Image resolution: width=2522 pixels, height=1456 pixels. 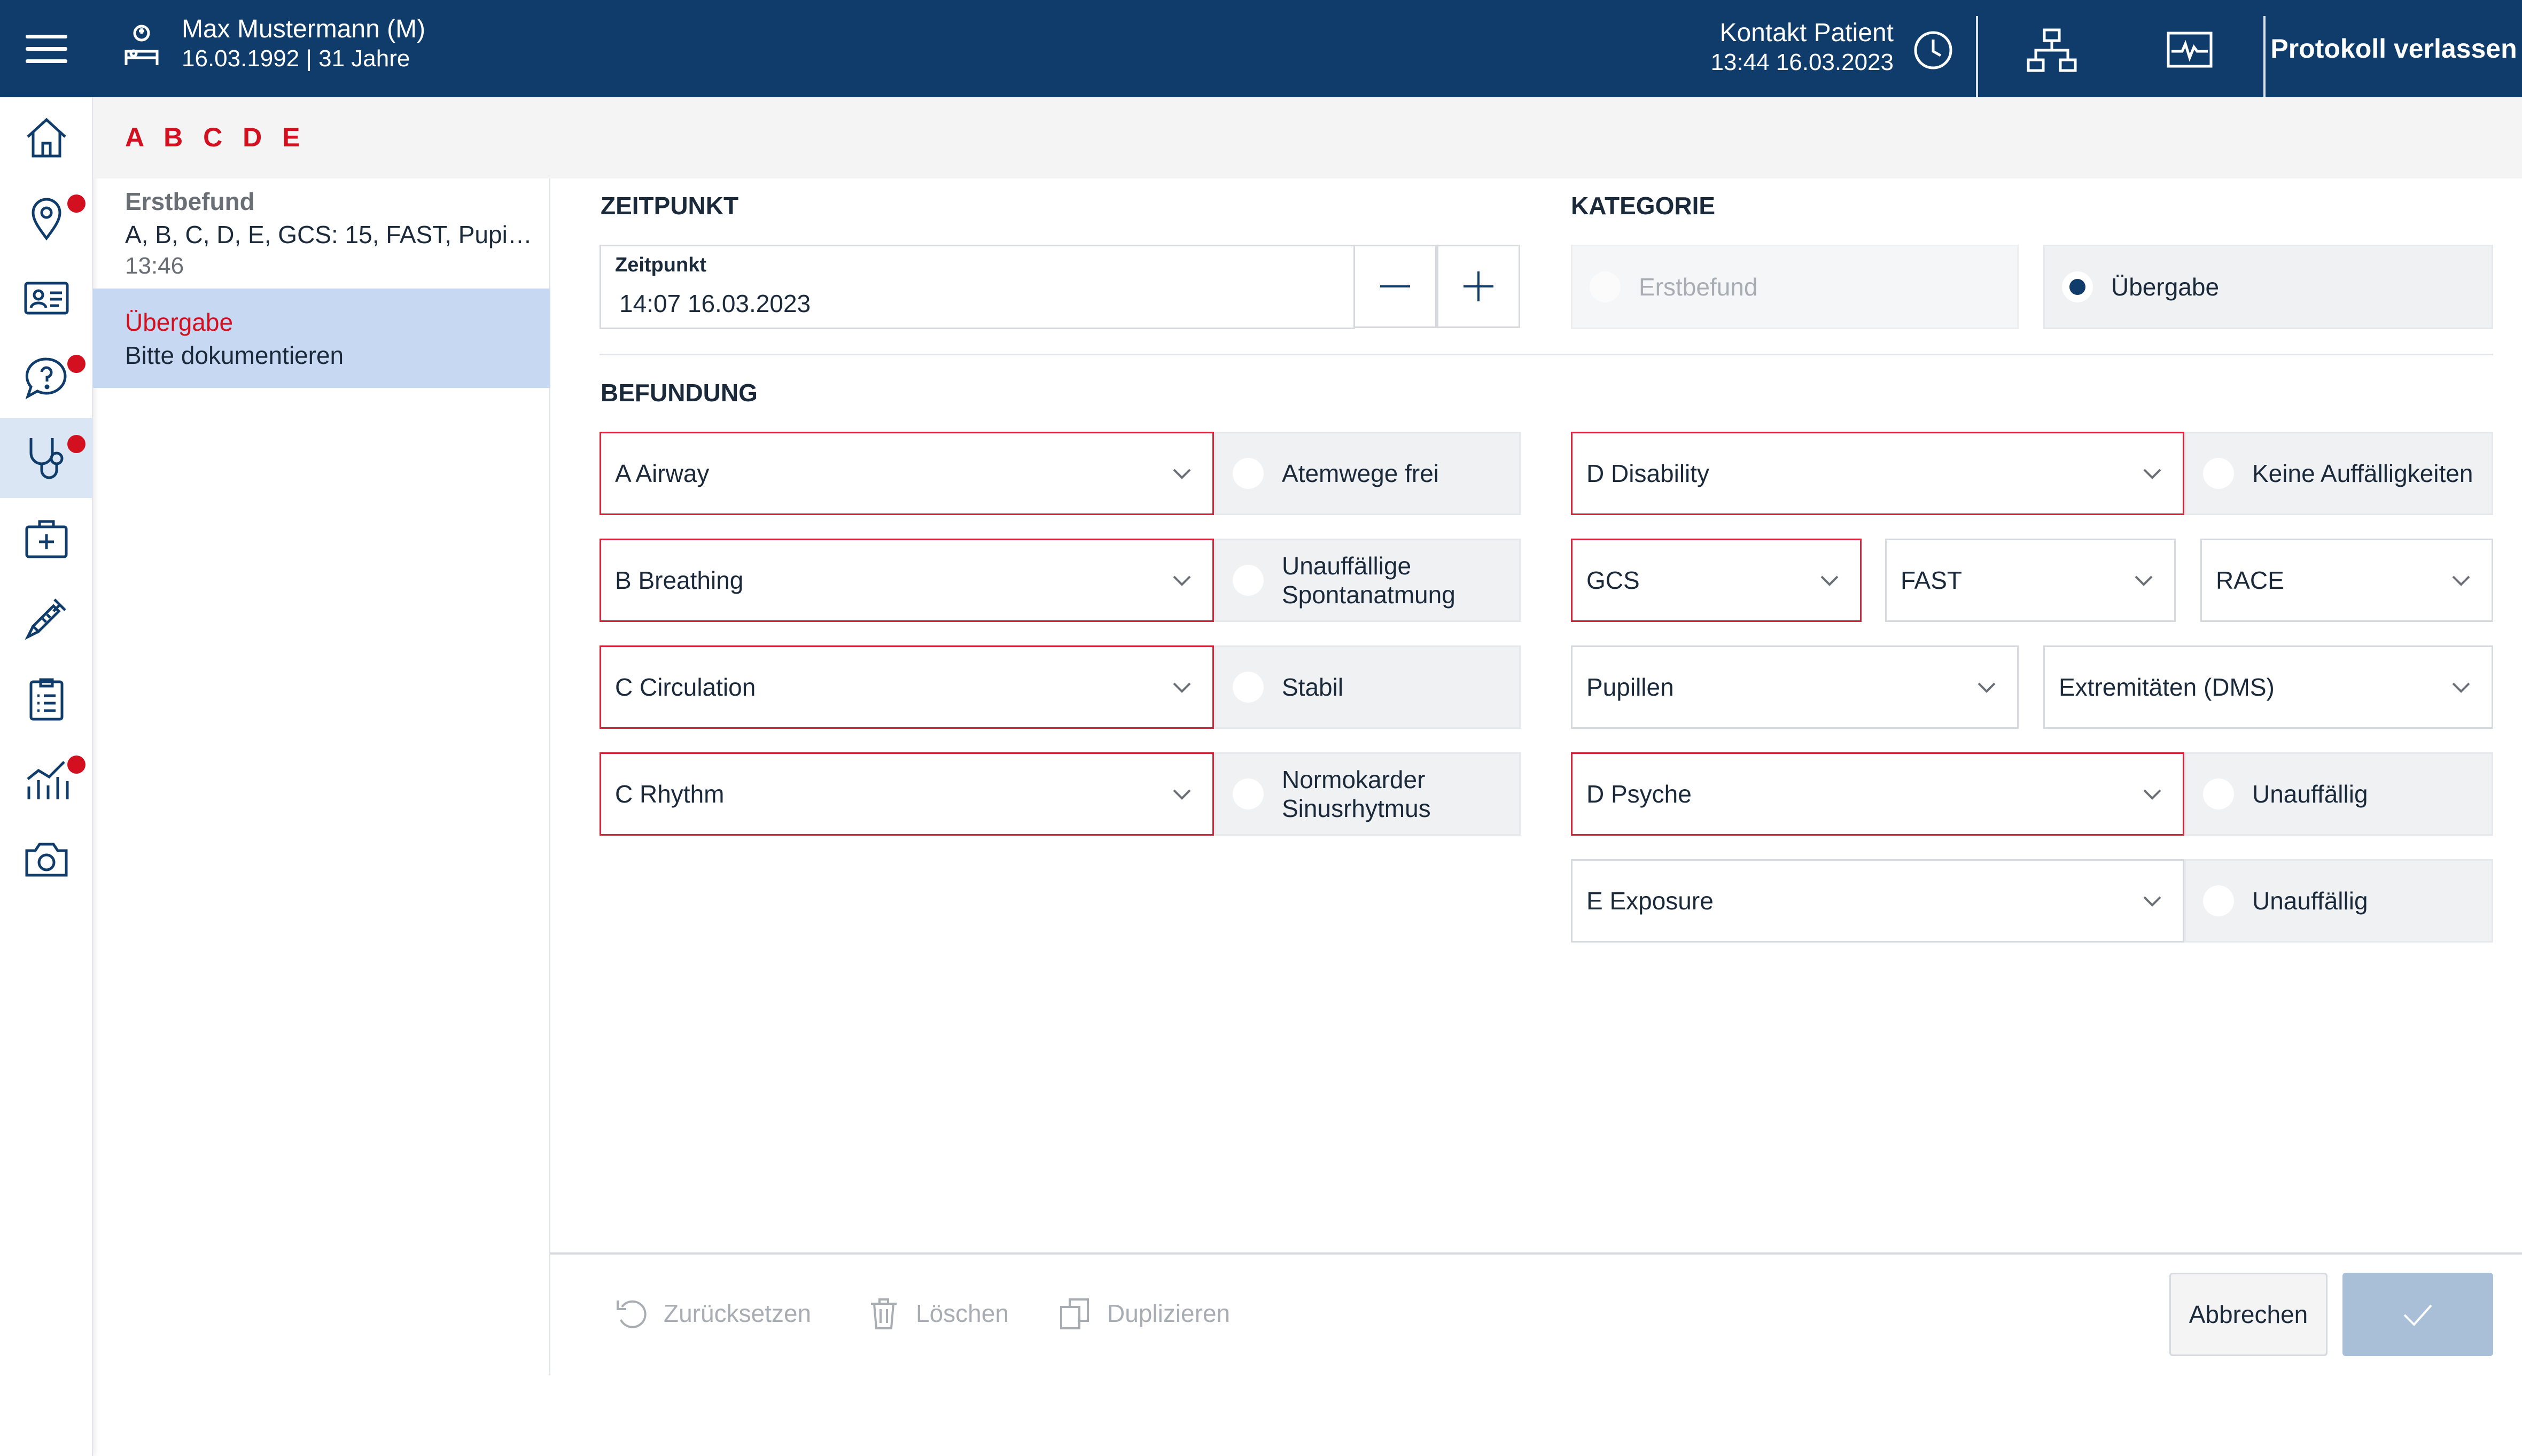 What do you see at coordinates (1807, 33) in the screenshot?
I see `contact-label: Kontakt Patient` at bounding box center [1807, 33].